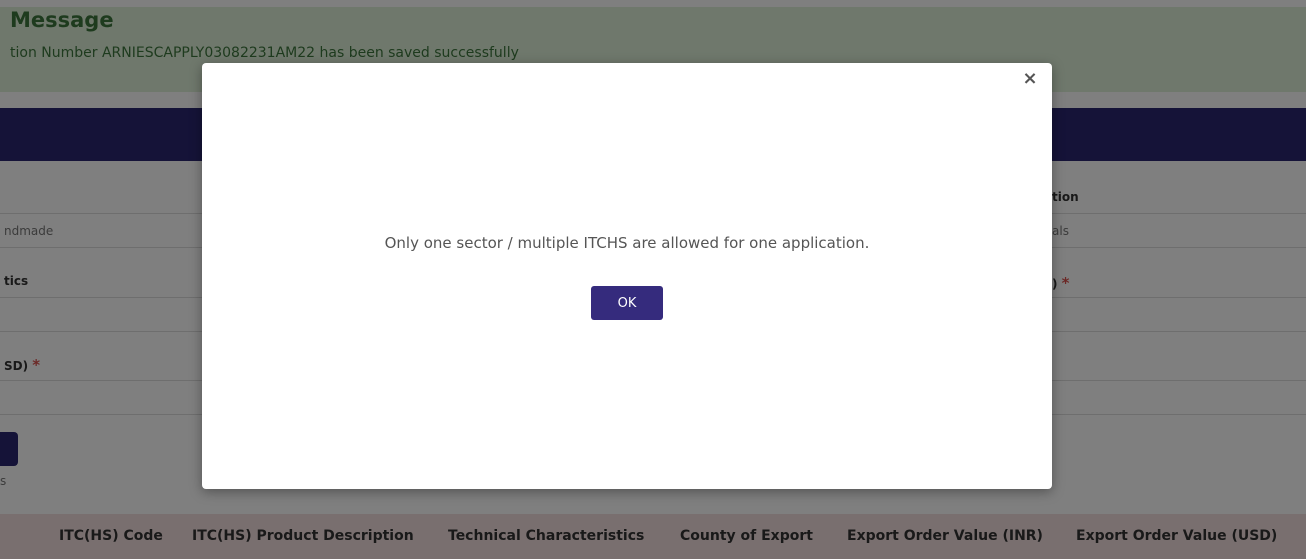 This screenshot has width=1306, height=559. I want to click on ok-button: OK, so click(627, 303).